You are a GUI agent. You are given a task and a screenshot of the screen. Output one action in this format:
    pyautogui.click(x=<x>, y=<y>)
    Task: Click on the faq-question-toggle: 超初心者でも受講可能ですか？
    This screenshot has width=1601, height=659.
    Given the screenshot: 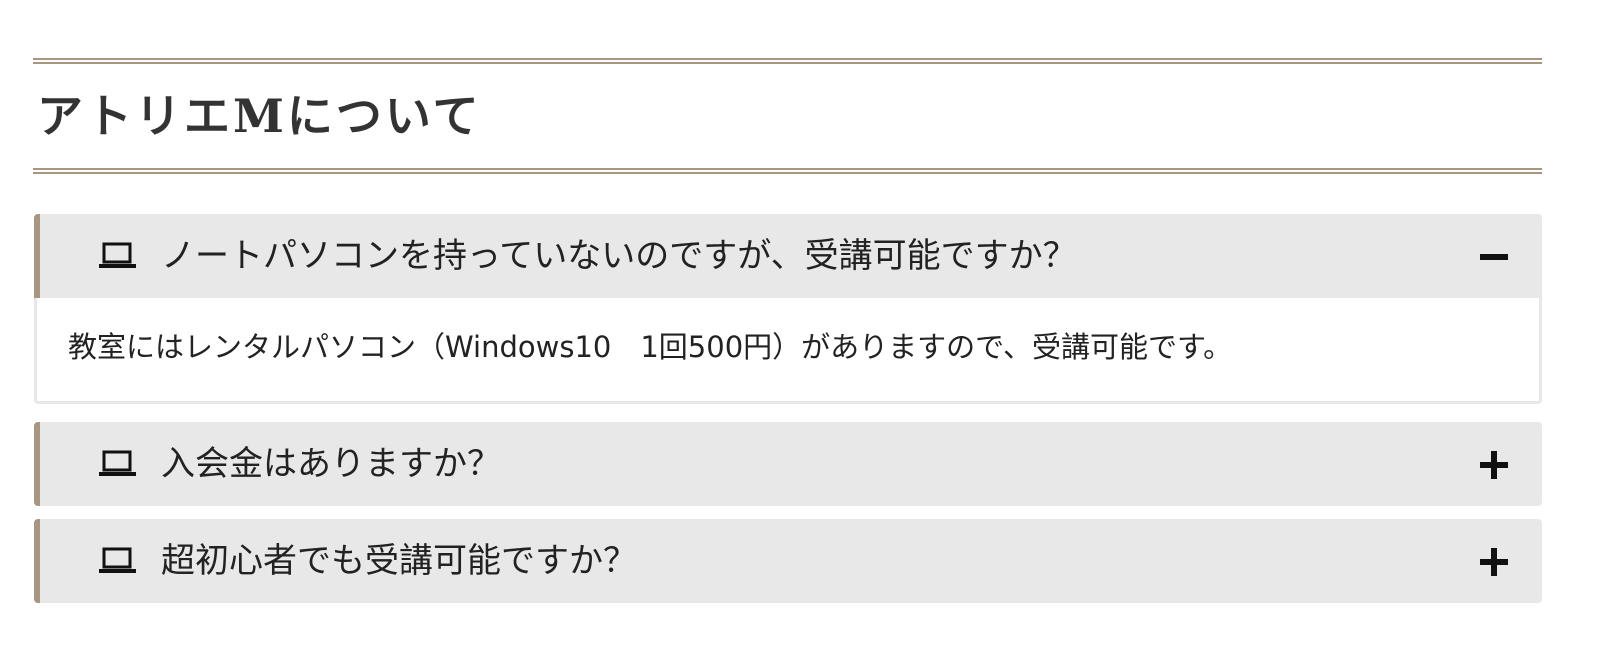 What is the action you would take?
    pyautogui.click(x=788, y=561)
    